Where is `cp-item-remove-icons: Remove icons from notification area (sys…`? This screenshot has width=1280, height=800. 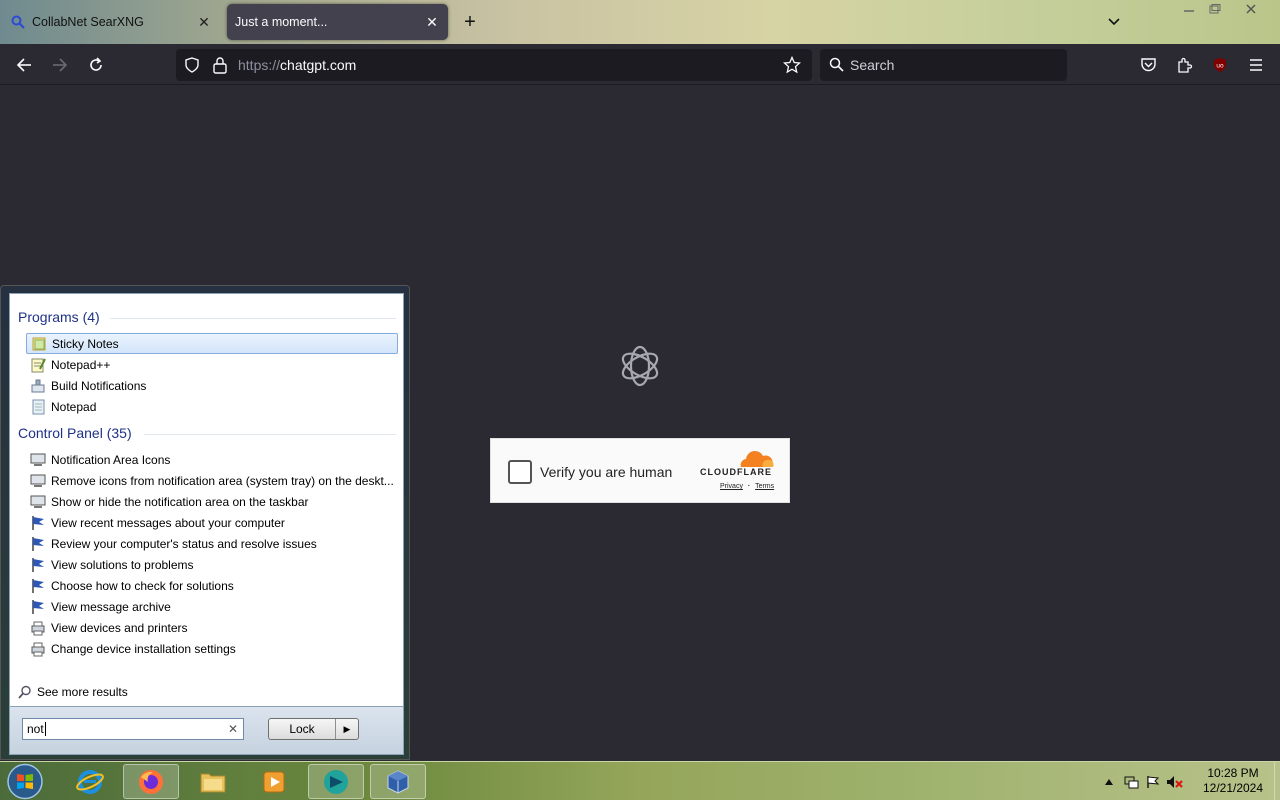
cp-item-remove-icons: Remove icons from notification area (sys… is located at coordinates (212, 480).